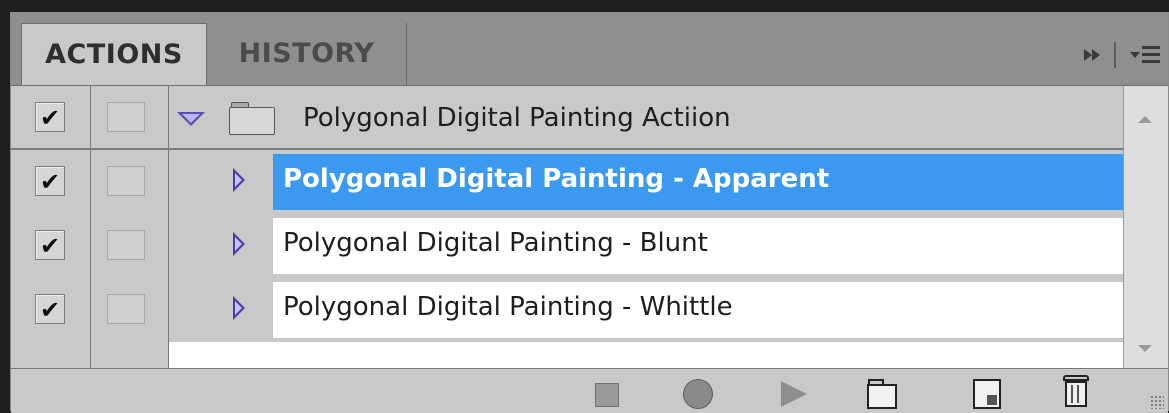 The height and width of the screenshot is (413, 1169). I want to click on empty-row, so click(567, 355).